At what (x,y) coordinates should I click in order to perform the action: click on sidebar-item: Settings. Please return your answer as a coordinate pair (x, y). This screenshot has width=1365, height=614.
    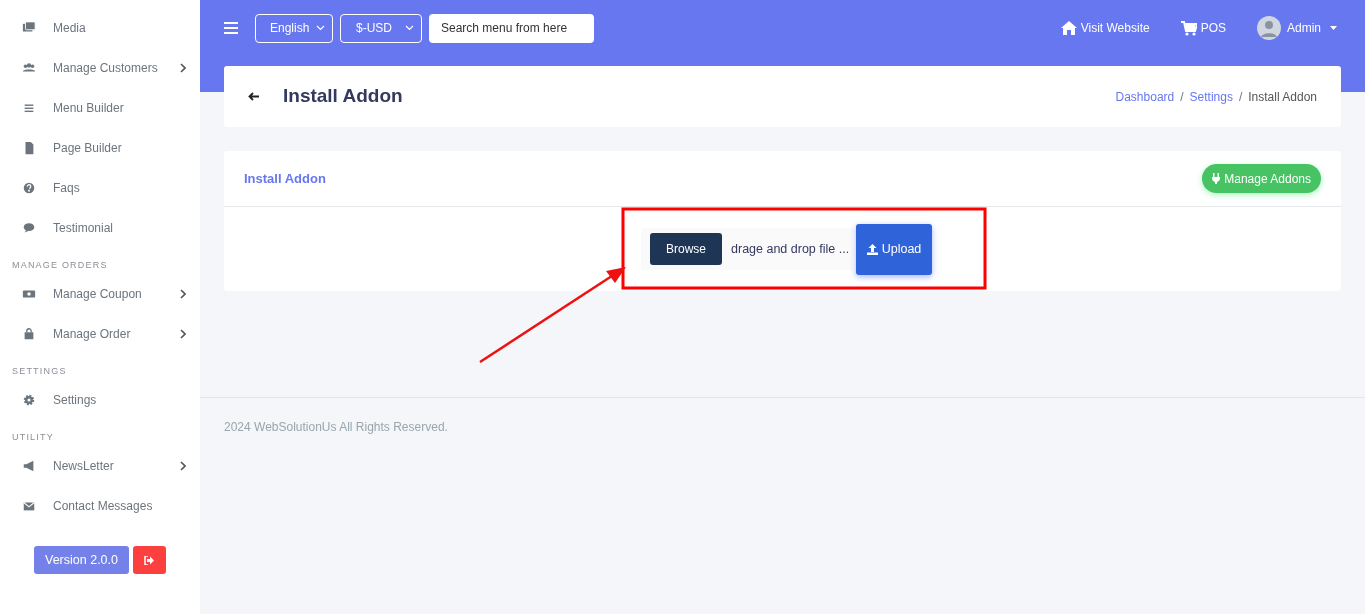
    Looking at the image, I should click on (100, 400).